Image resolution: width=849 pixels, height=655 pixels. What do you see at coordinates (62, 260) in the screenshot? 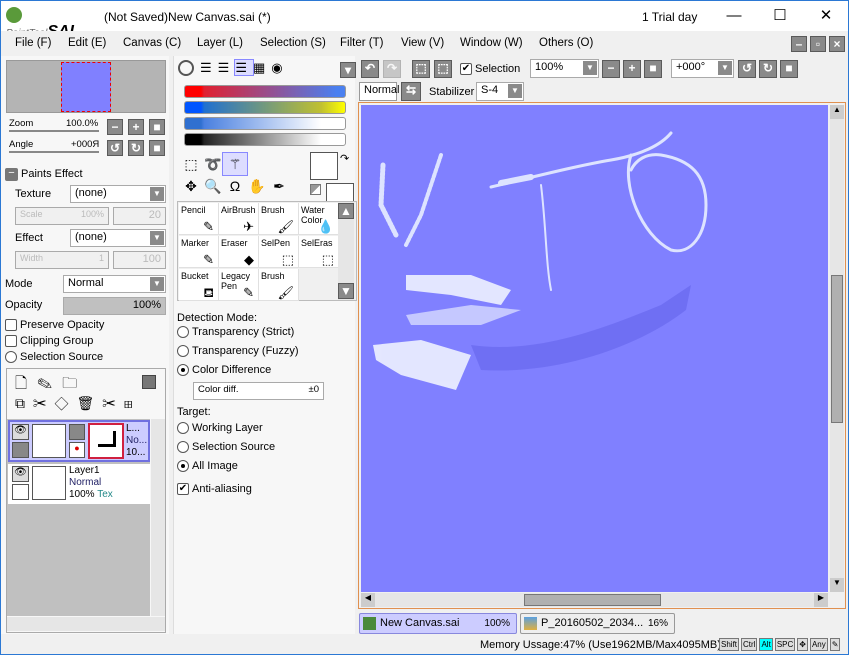
I see `width-slider: Width 1` at bounding box center [62, 260].